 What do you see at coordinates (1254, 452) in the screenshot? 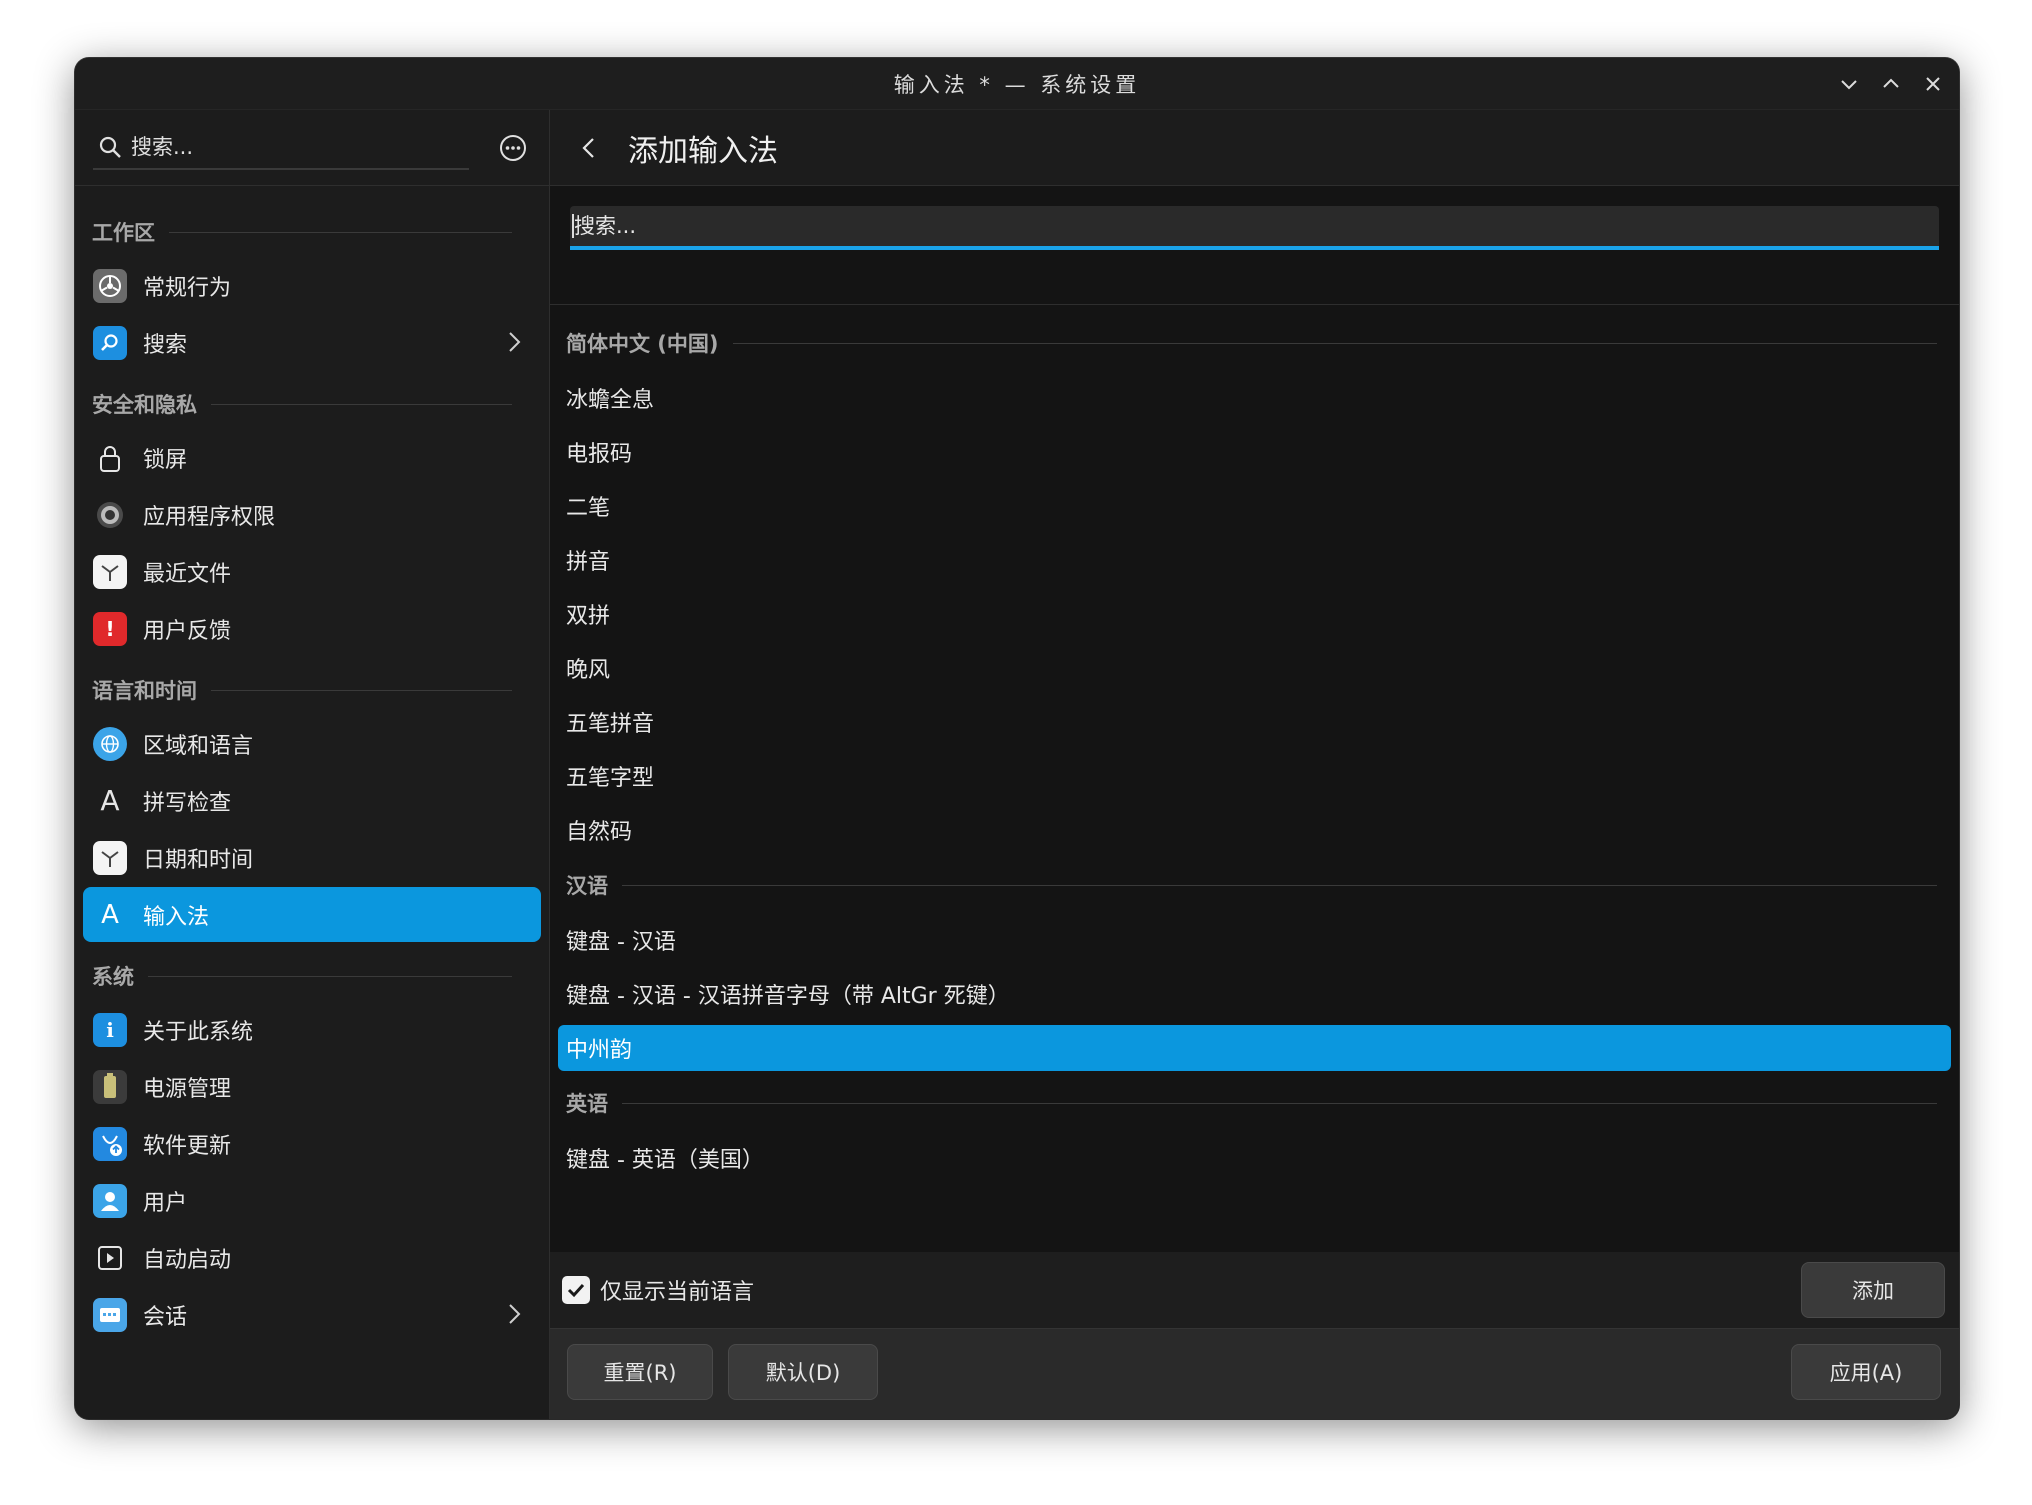
I see `list-item: 电报码` at bounding box center [1254, 452].